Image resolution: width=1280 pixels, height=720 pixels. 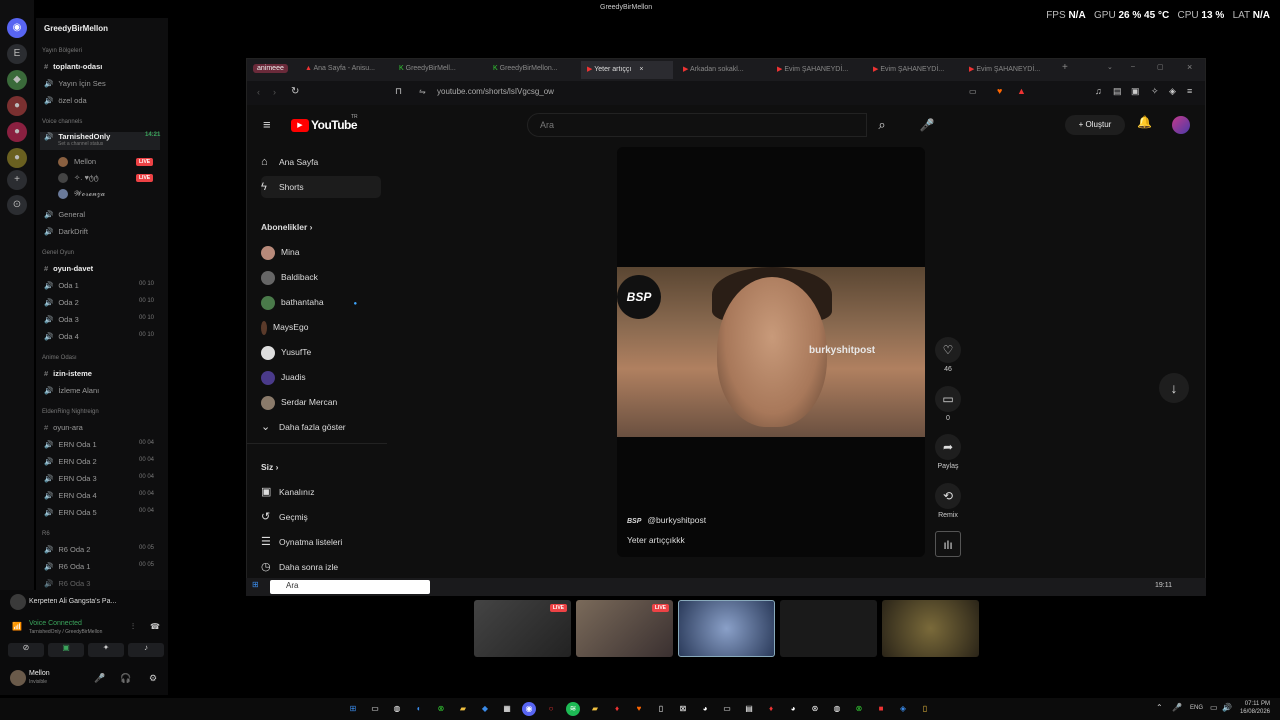 What do you see at coordinates (290, 327) in the screenshot?
I see `sub-channel: MaysEgo` at bounding box center [290, 327].